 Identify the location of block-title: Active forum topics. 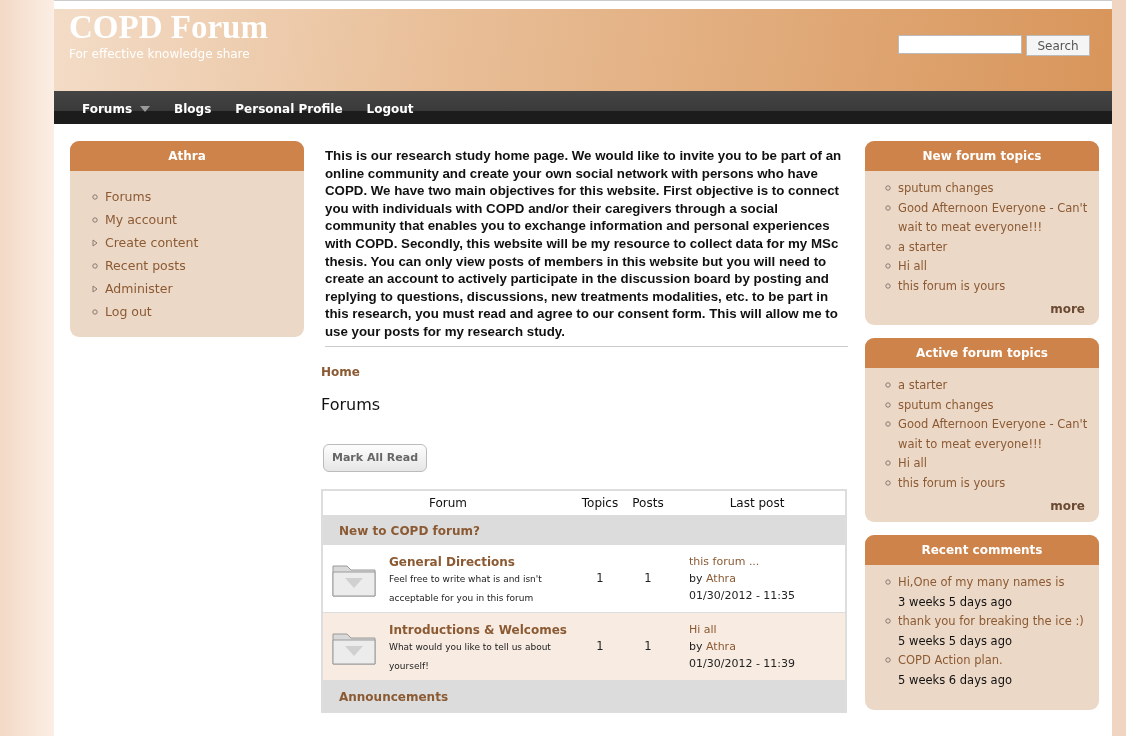
(982, 353).